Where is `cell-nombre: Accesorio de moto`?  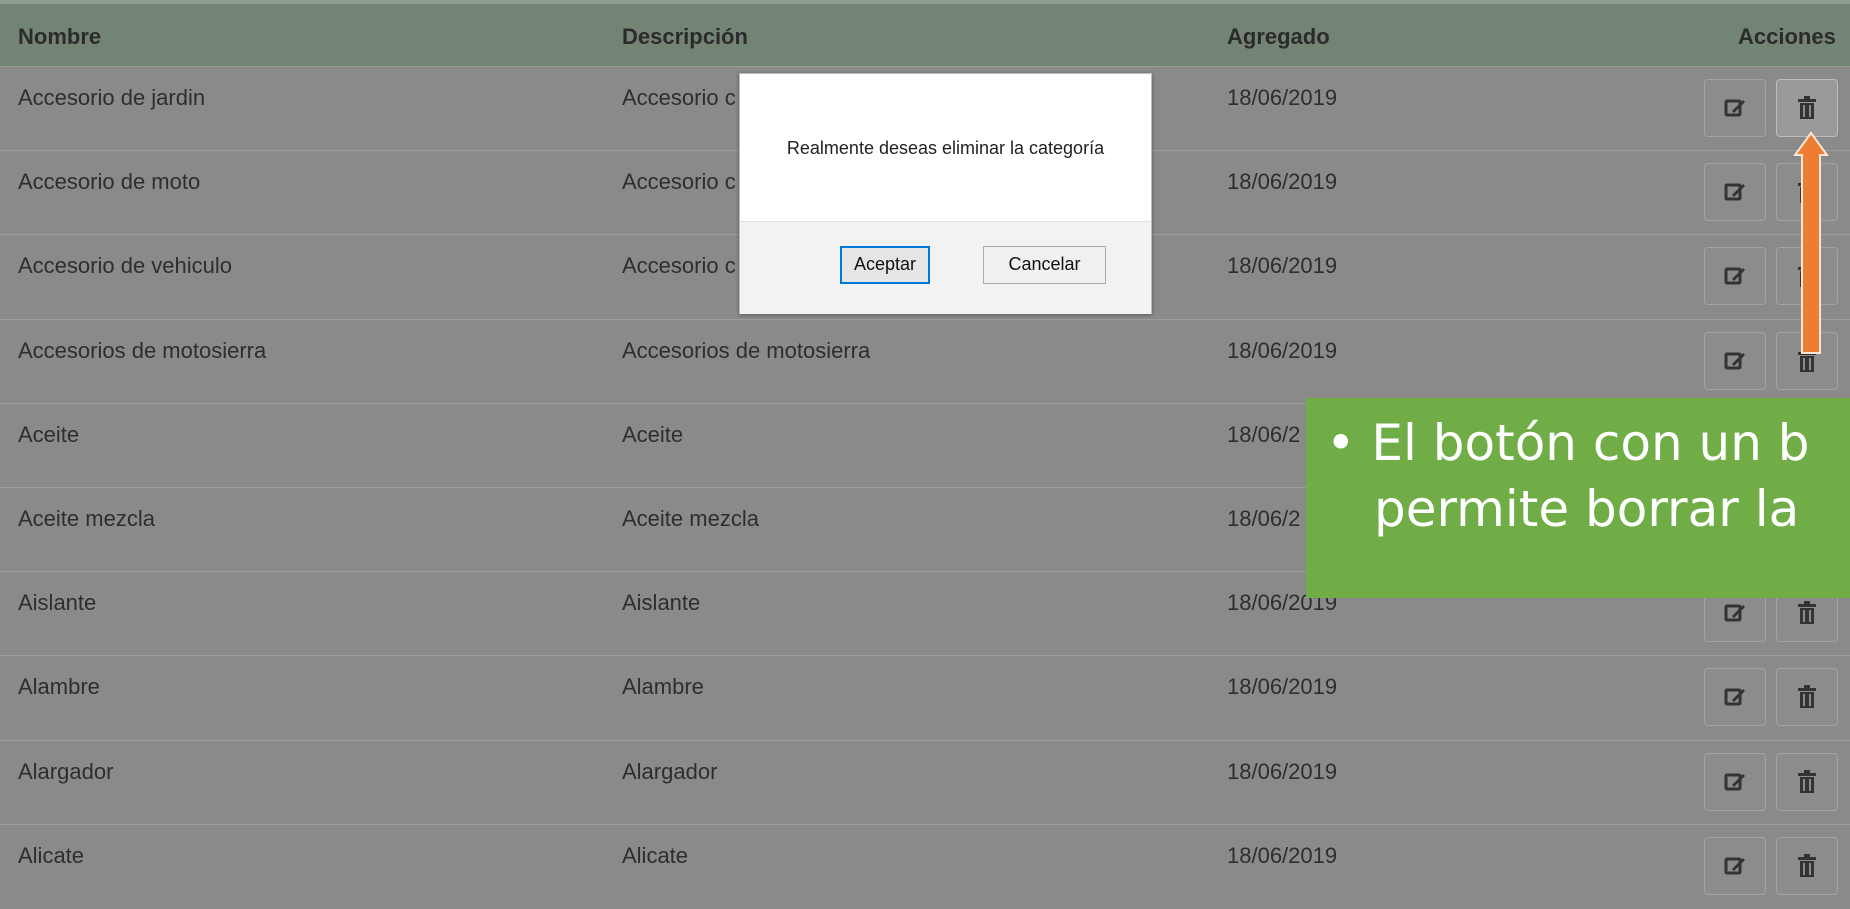
cell-nombre: Accesorio de moto is located at coordinates (109, 182).